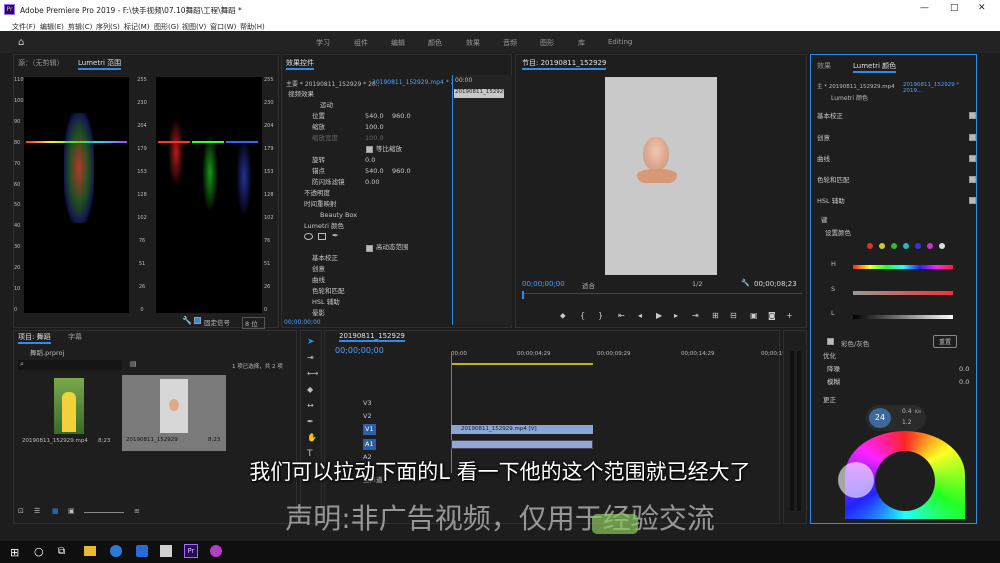 This screenshot has height=563, width=1000. Describe the element at coordinates (982, 8) in the screenshot. I see `close-button: ✕` at that location.